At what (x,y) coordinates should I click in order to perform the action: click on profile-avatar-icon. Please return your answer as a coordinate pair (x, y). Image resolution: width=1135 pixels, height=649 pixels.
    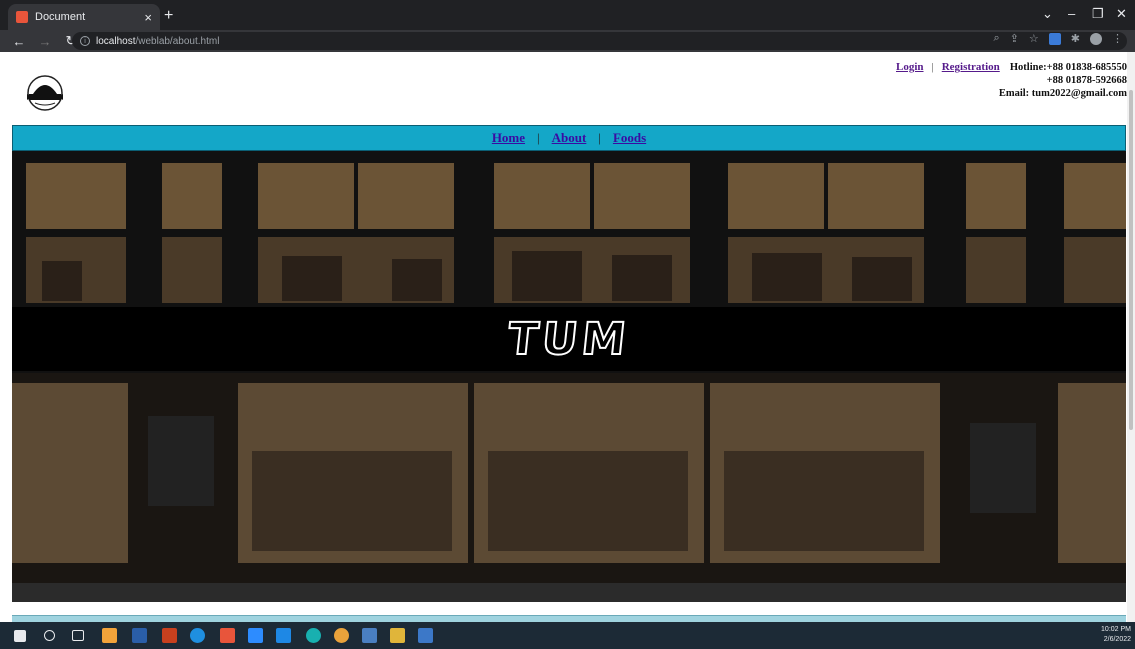
    Looking at the image, I should click on (1096, 38).